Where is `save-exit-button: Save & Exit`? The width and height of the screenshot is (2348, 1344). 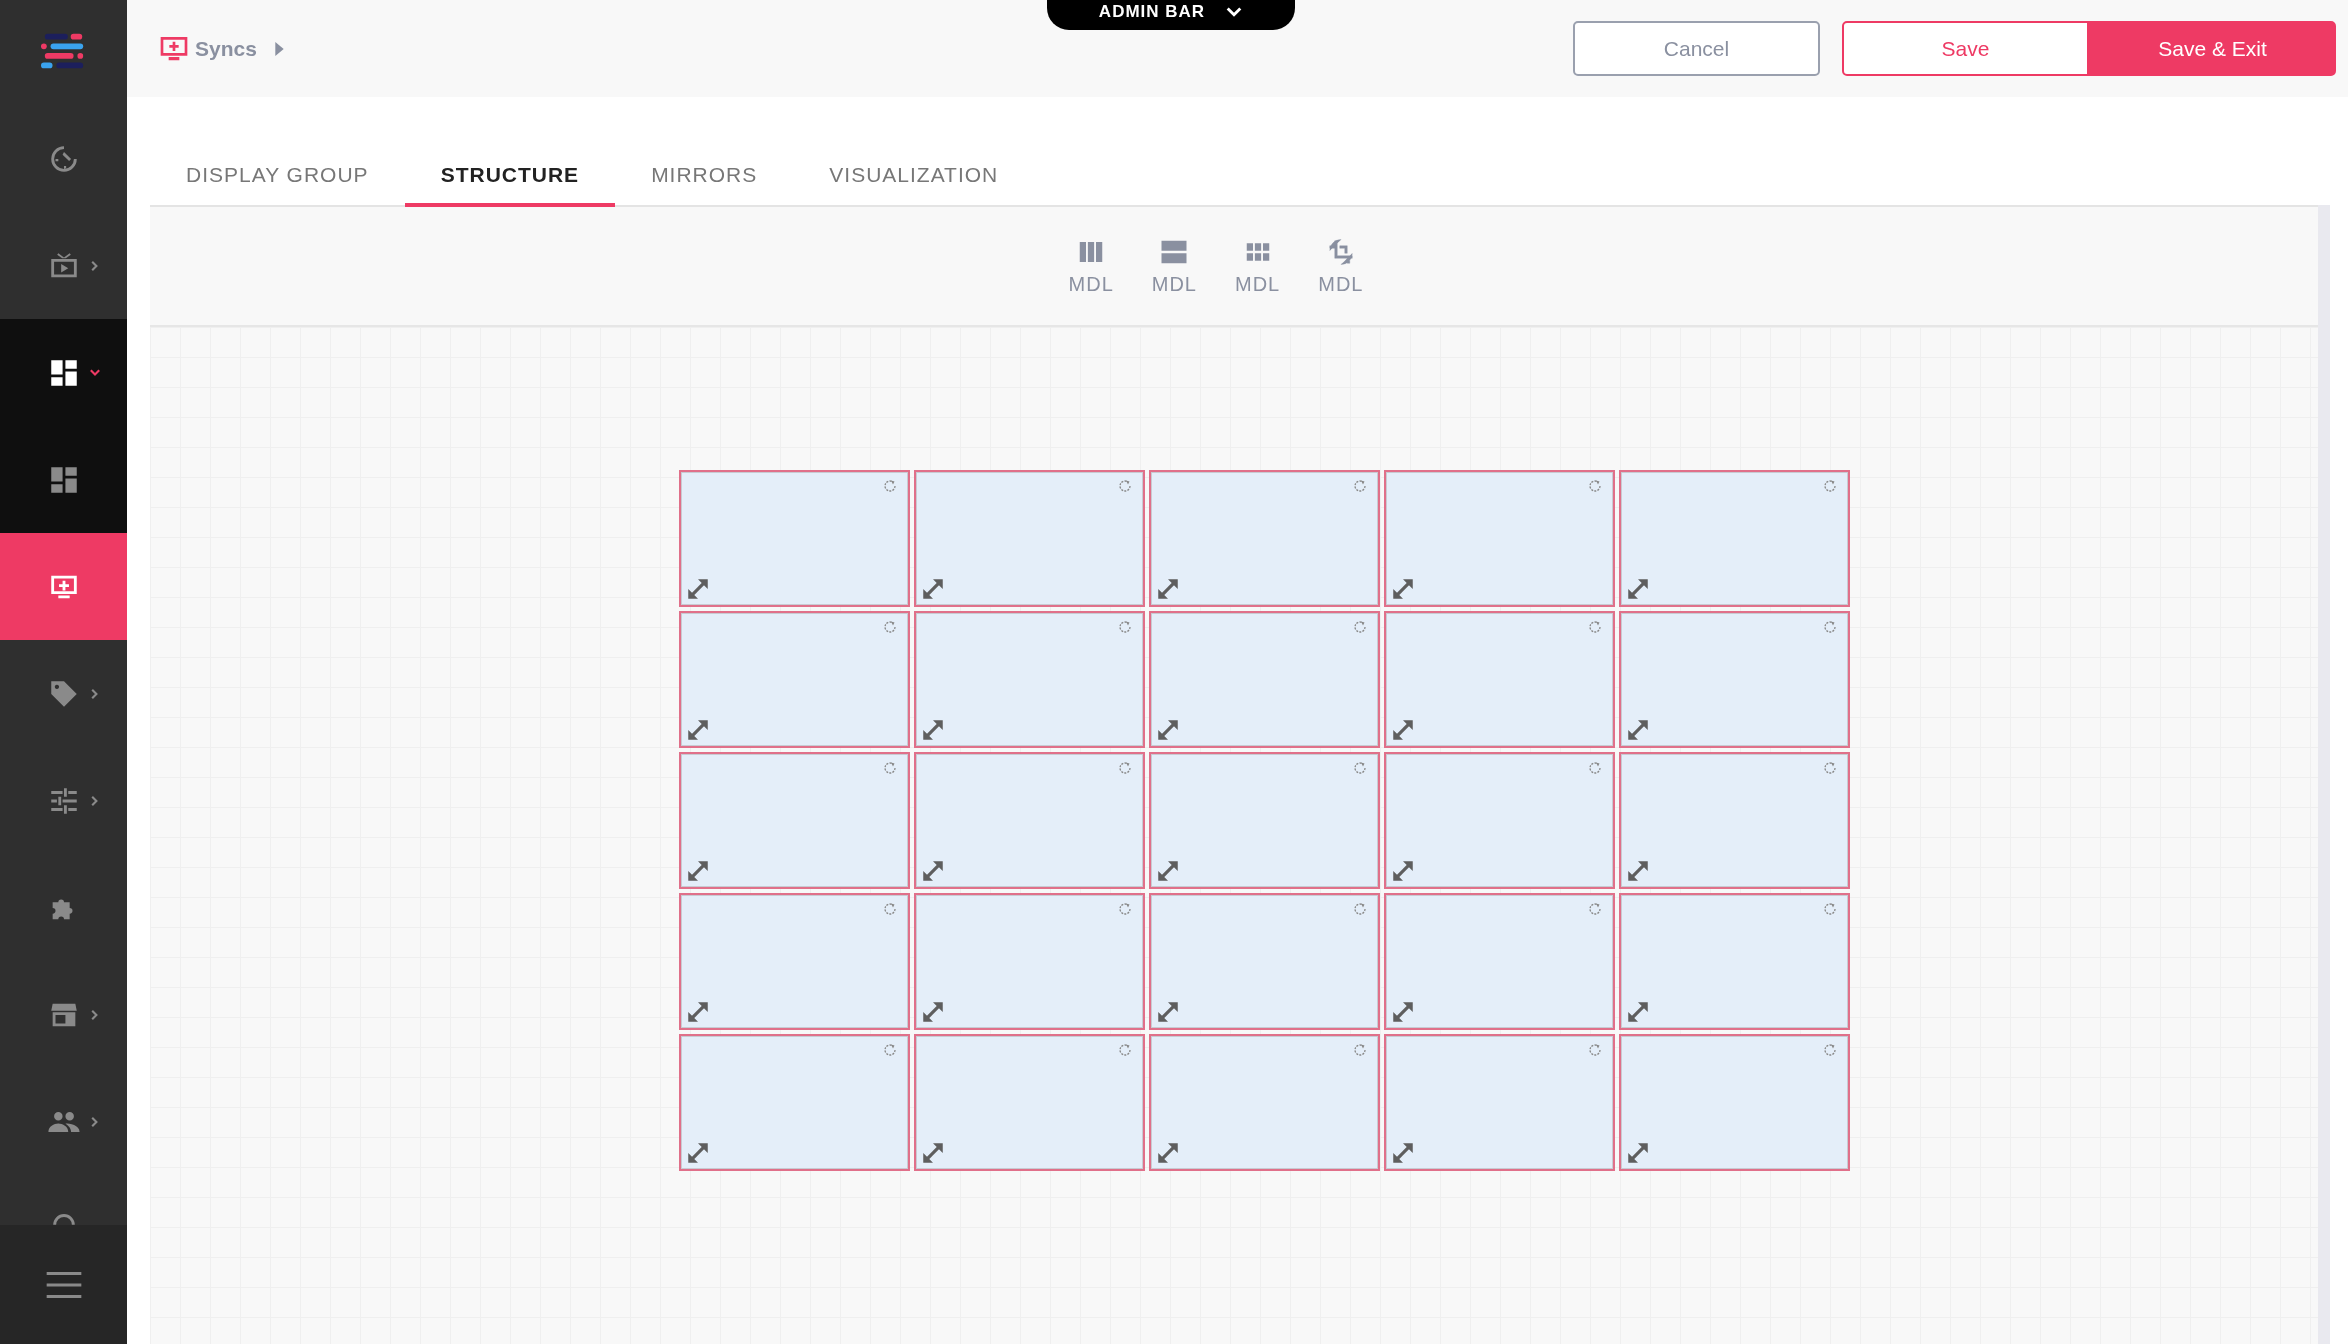 save-exit-button: Save & Exit is located at coordinates (2212, 48).